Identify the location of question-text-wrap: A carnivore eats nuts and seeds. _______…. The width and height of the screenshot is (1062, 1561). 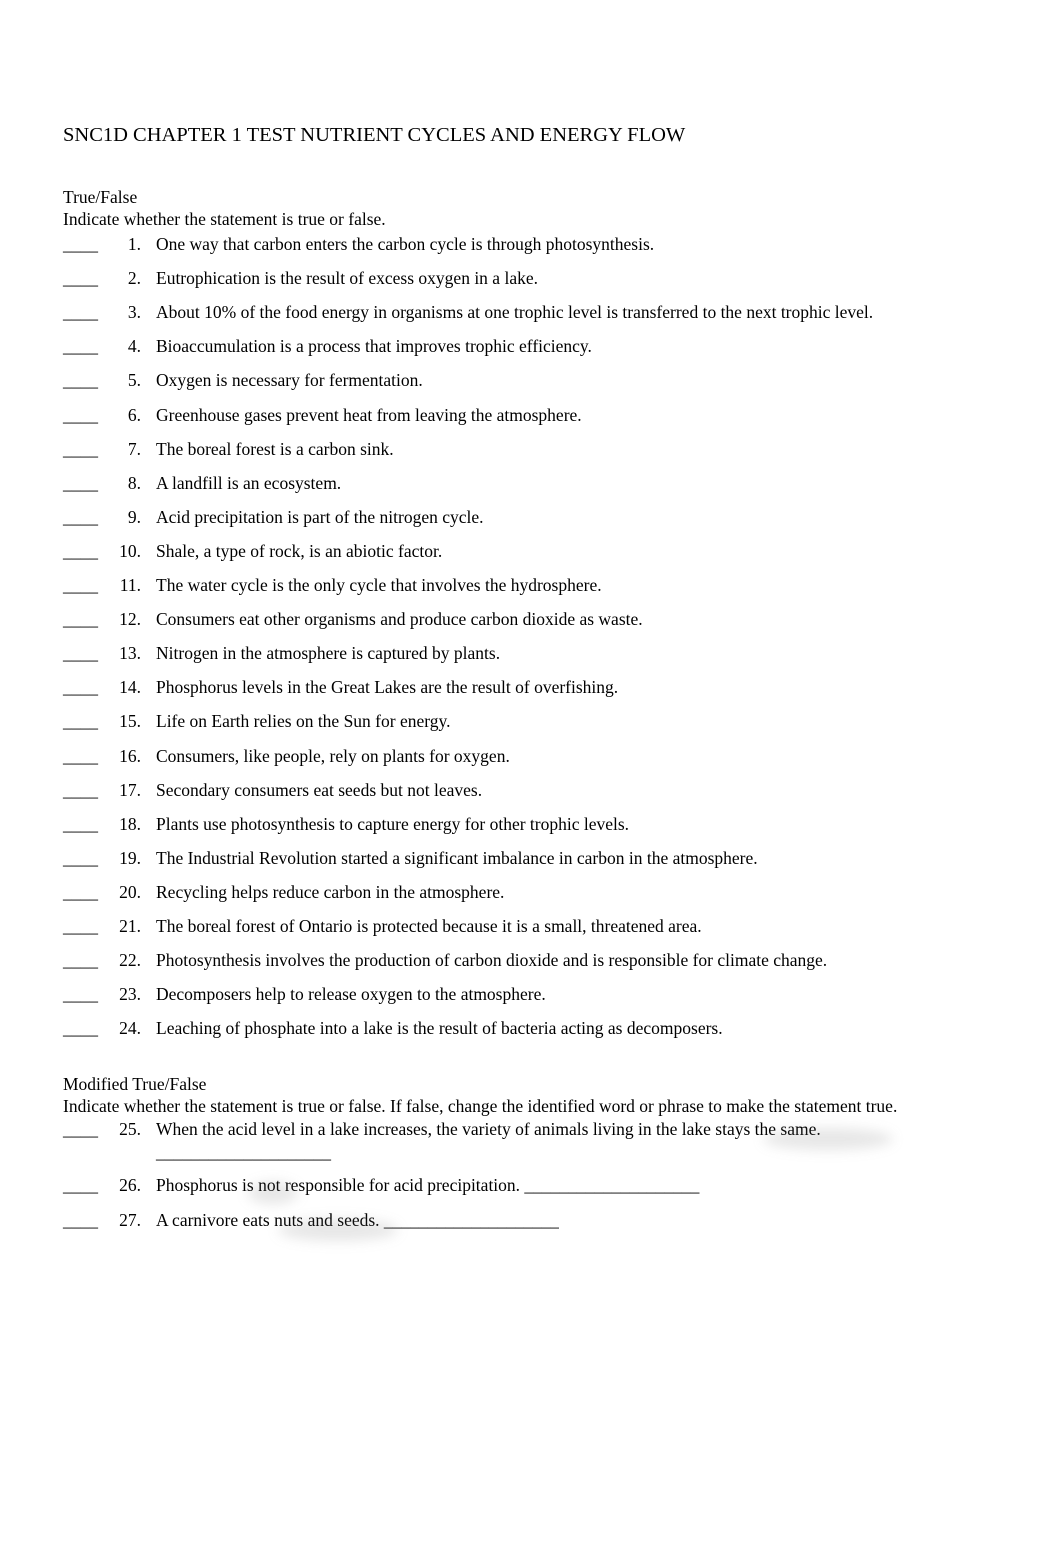
(357, 1220).